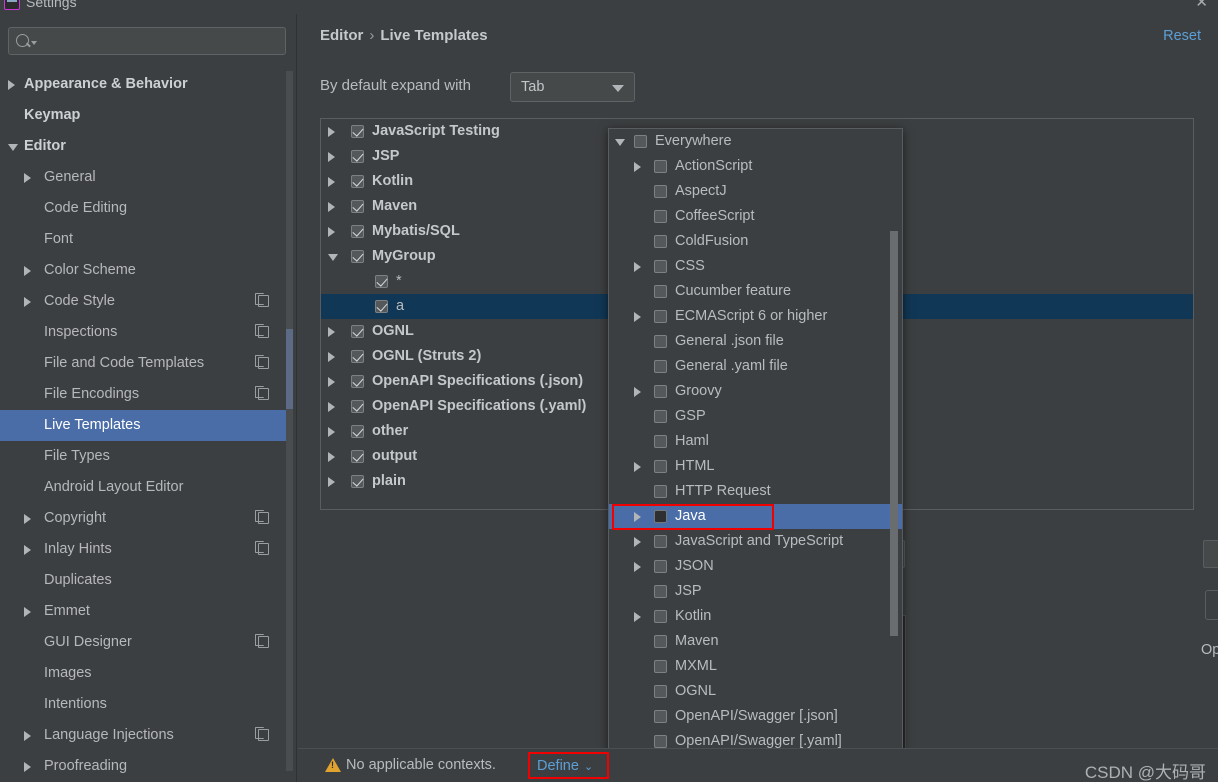 The width and height of the screenshot is (1218, 782). I want to click on sidebar-item-emmet: Emmet, so click(145, 611).